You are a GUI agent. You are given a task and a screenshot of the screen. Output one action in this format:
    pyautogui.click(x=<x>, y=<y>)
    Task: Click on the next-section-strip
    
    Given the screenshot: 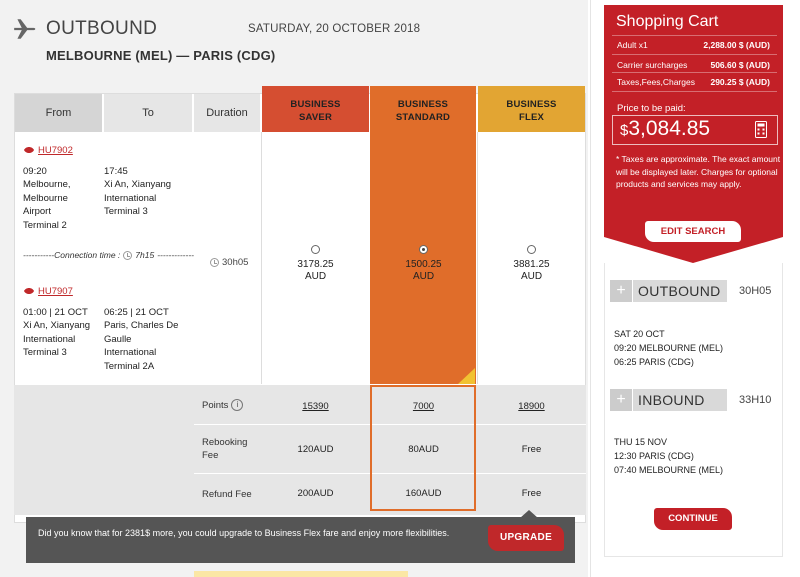 What is the action you would take?
    pyautogui.click(x=301, y=574)
    